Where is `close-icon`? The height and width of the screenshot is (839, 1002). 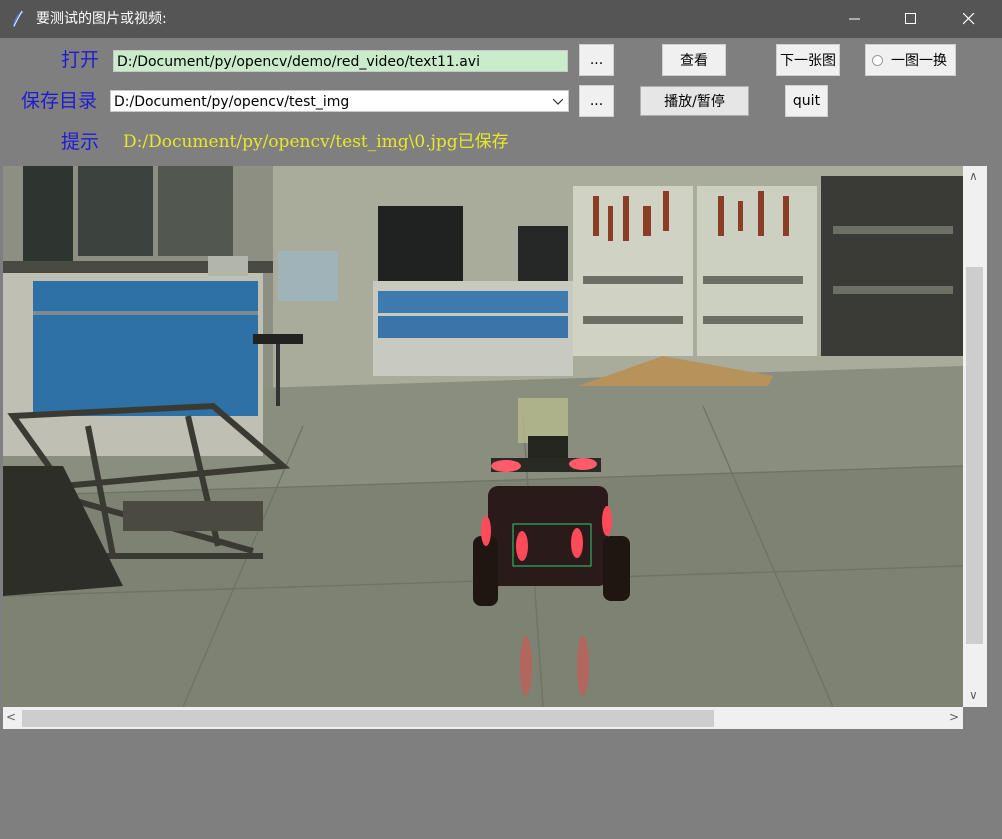
close-icon is located at coordinates (969, 19).